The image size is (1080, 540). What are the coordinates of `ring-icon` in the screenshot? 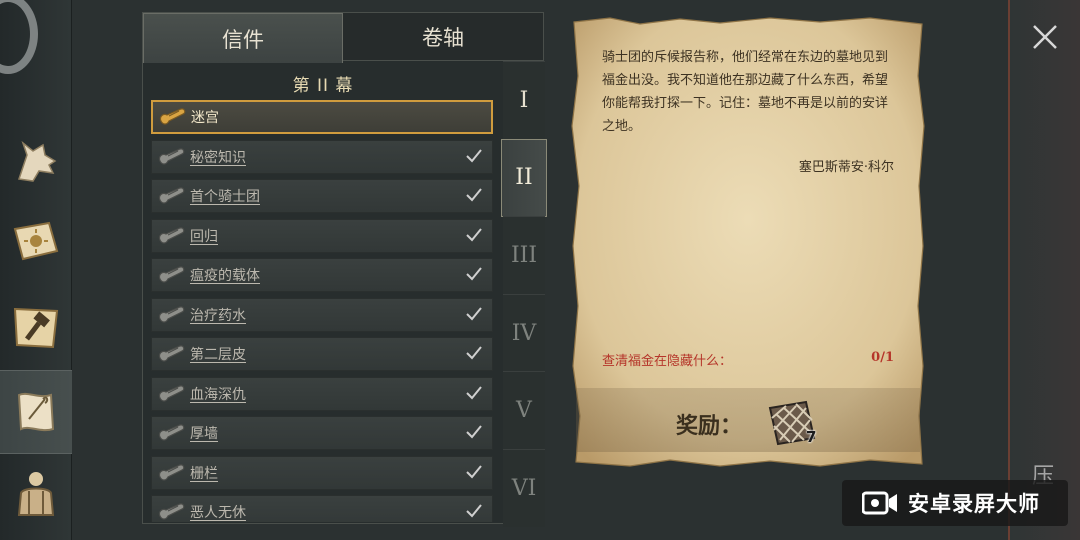 It's located at (19, 37).